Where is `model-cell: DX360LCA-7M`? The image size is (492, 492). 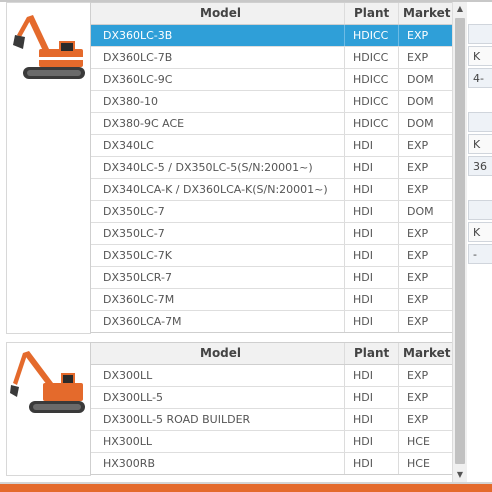 model-cell: DX360LCA-7M is located at coordinates (142, 321).